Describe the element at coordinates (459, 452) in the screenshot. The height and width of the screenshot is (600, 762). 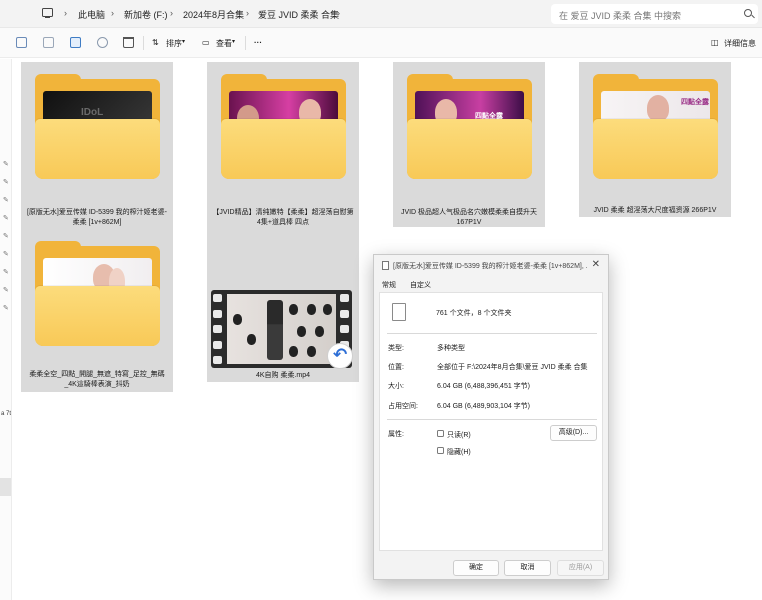
I see `hidden-label: 隐藏(H)` at that location.